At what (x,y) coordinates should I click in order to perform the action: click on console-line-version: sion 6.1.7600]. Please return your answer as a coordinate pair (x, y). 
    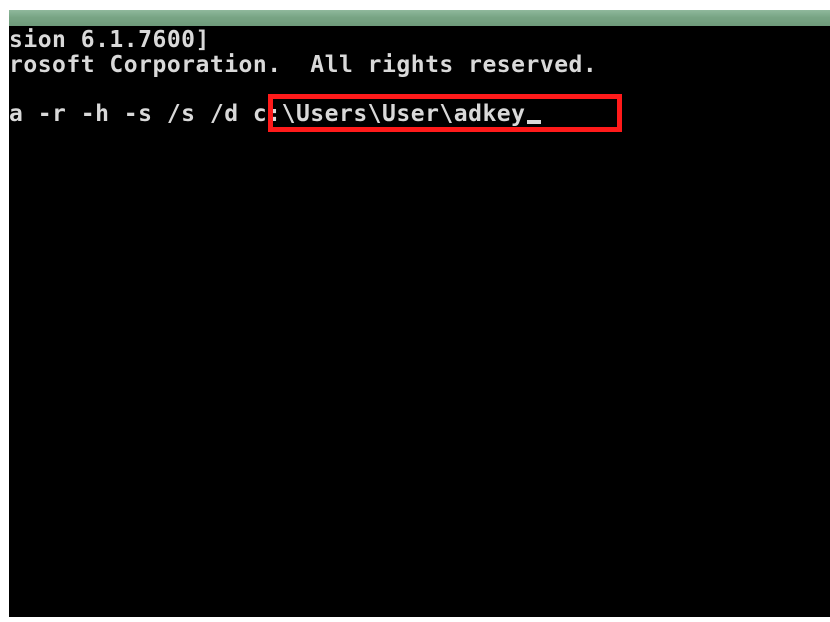
    Looking at the image, I should click on (109, 40).